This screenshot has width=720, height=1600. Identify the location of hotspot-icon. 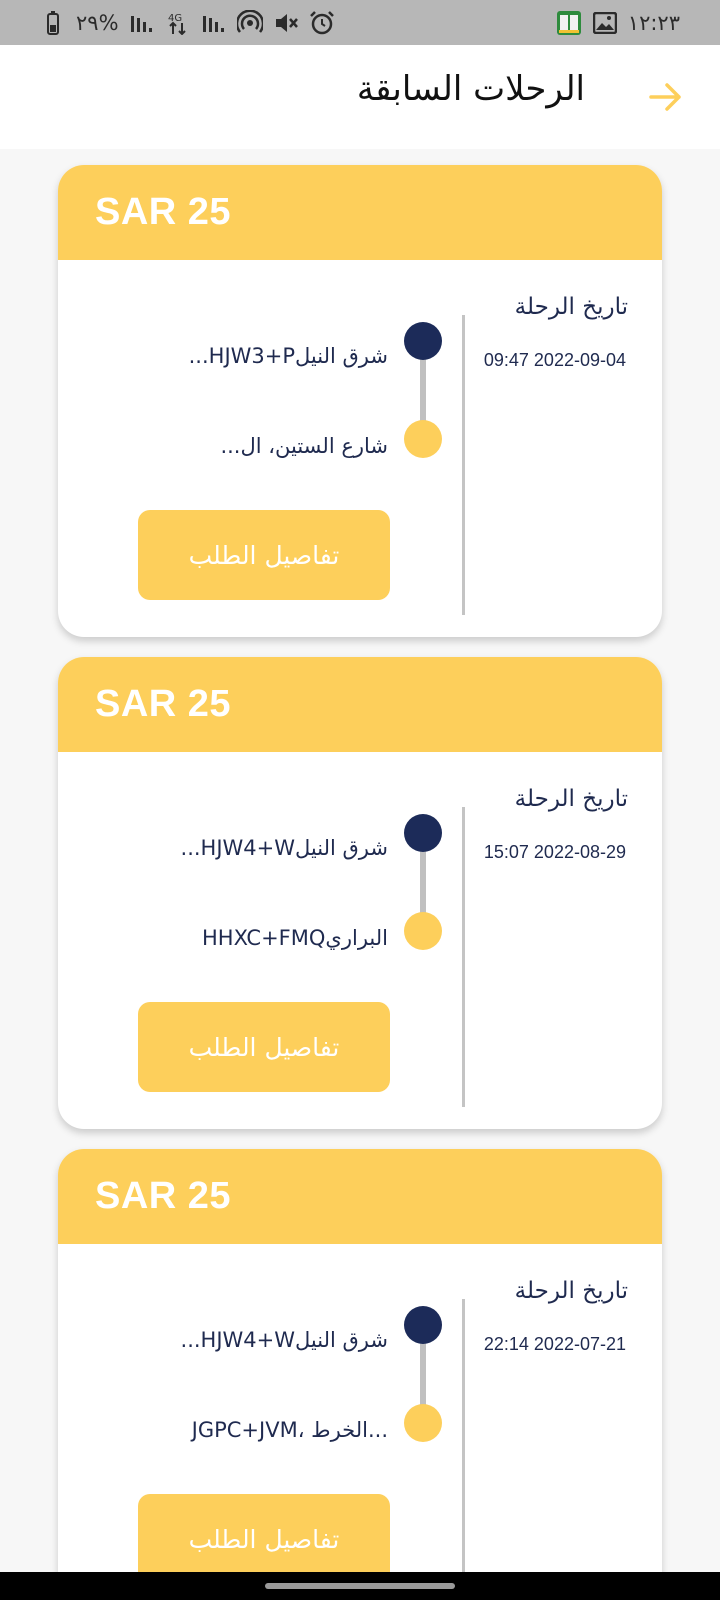
(249, 22).